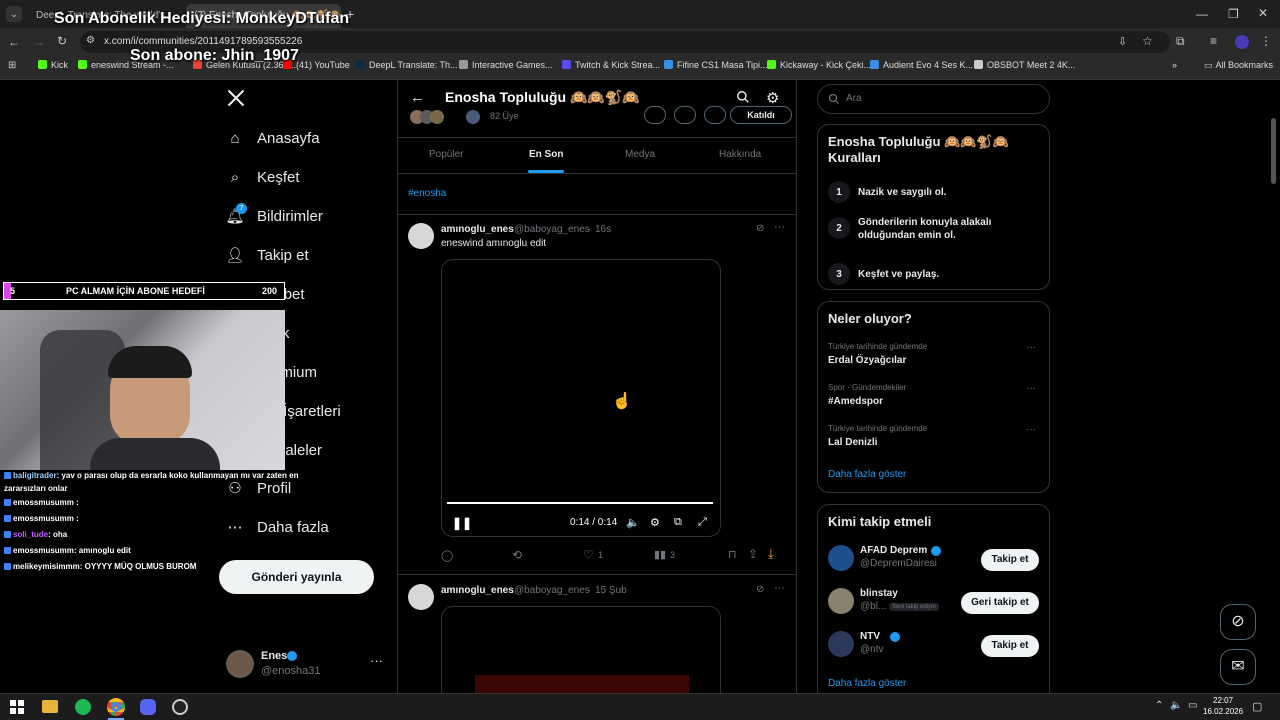  What do you see at coordinates (53, 65) in the screenshot?
I see `bookmark-item: Kick` at bounding box center [53, 65].